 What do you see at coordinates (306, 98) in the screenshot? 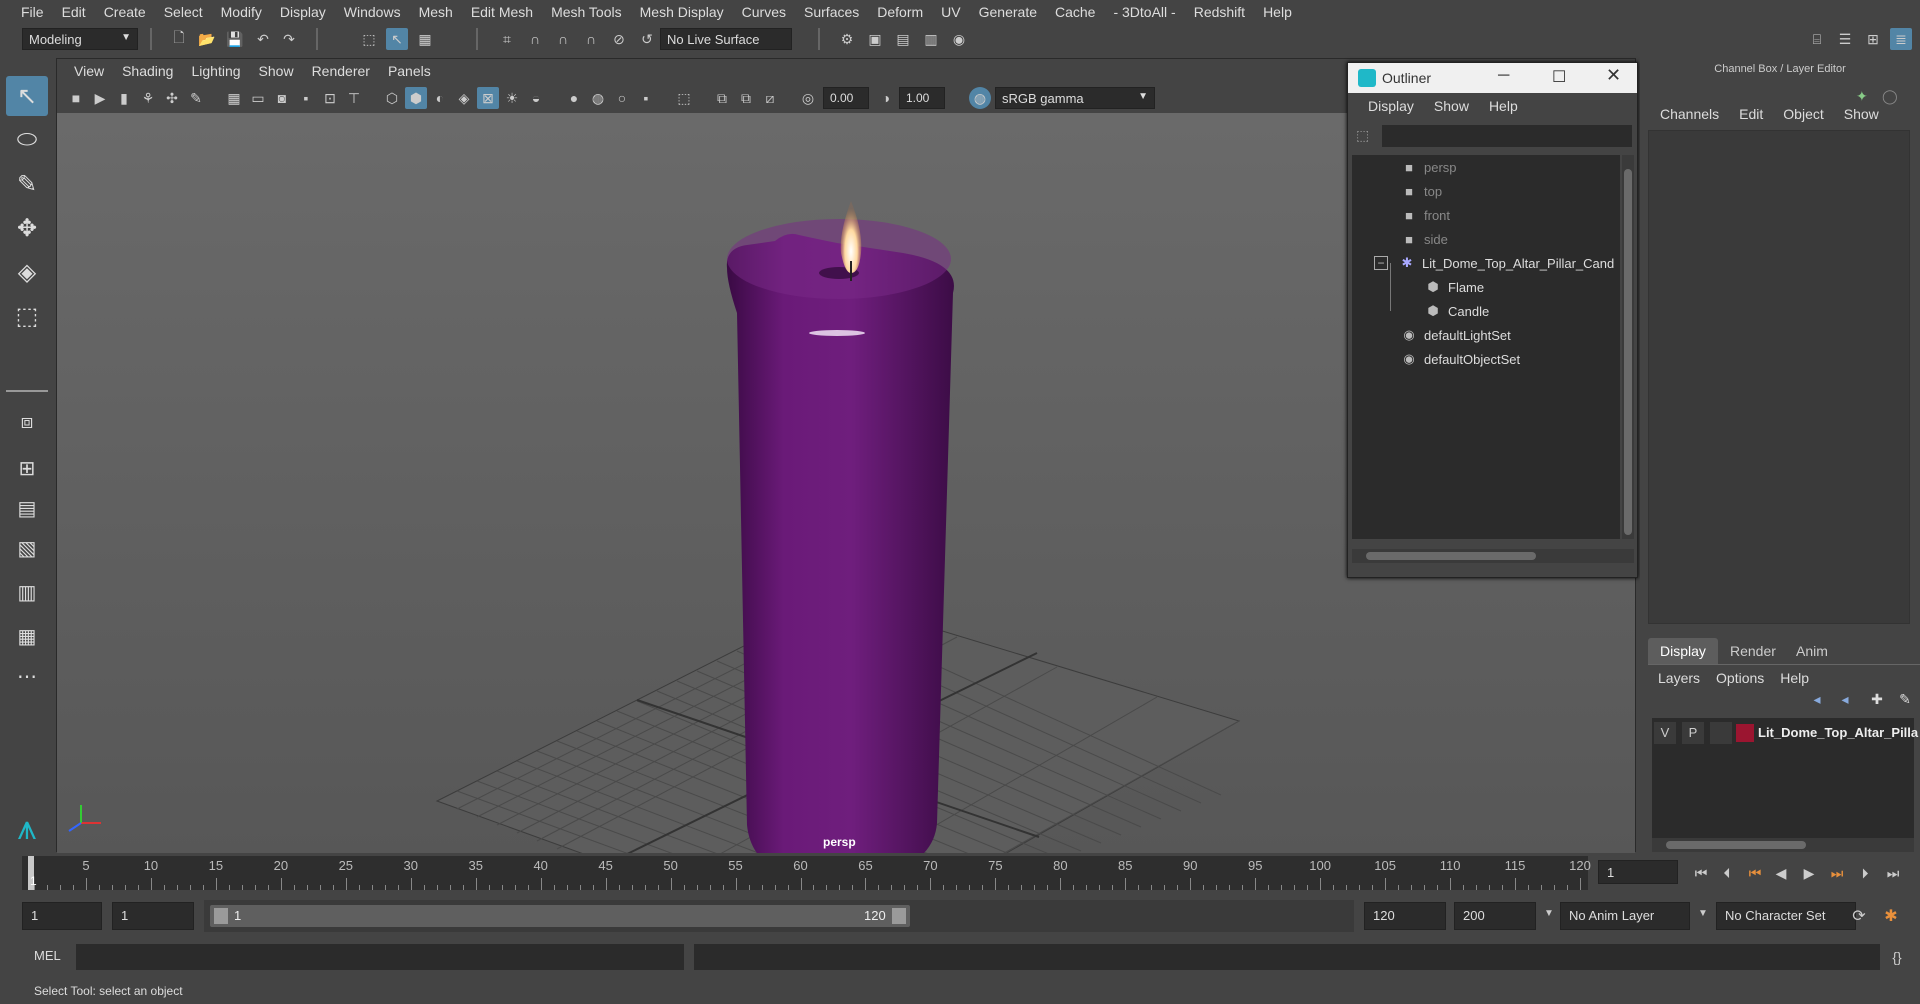
I see `gate-mask-icon: ▪` at bounding box center [306, 98].